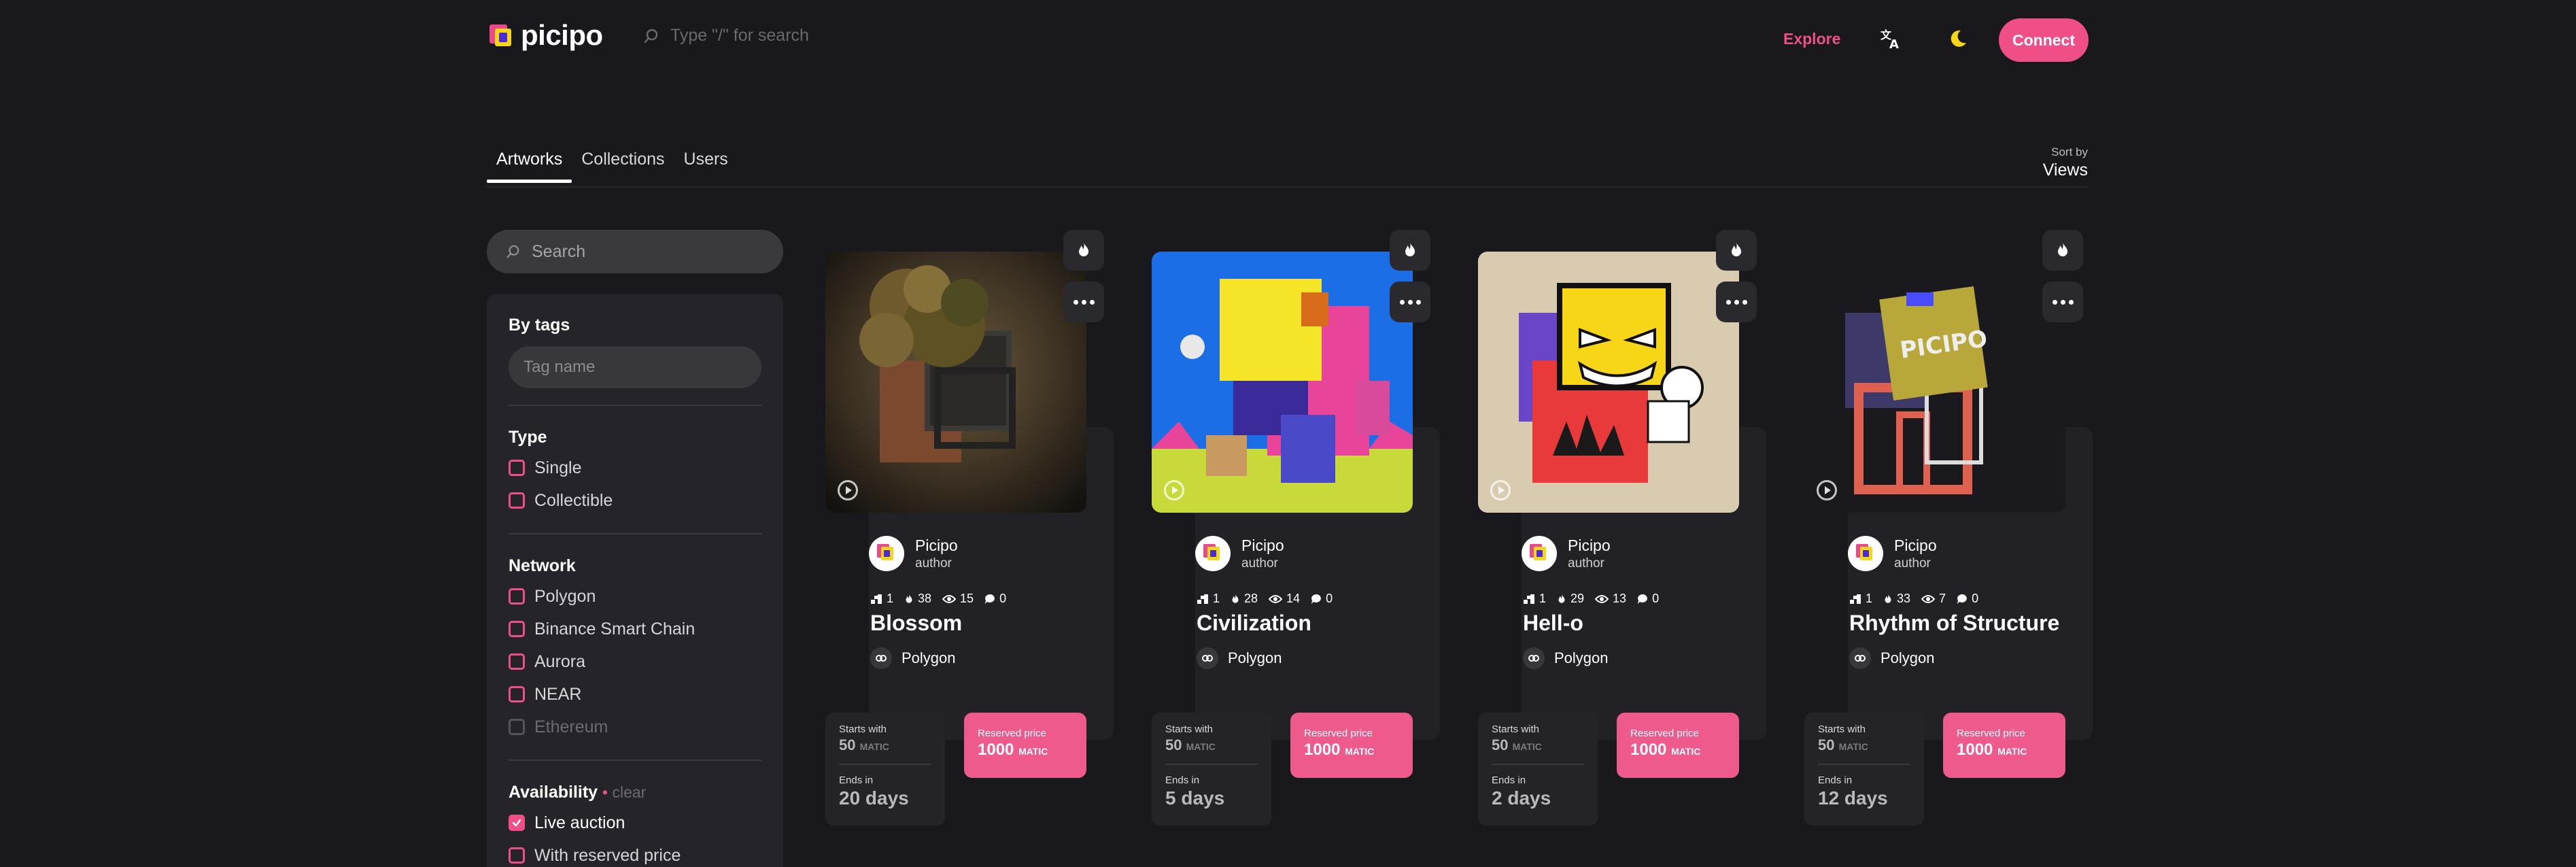  I want to click on type-option-single: Single, so click(635, 468).